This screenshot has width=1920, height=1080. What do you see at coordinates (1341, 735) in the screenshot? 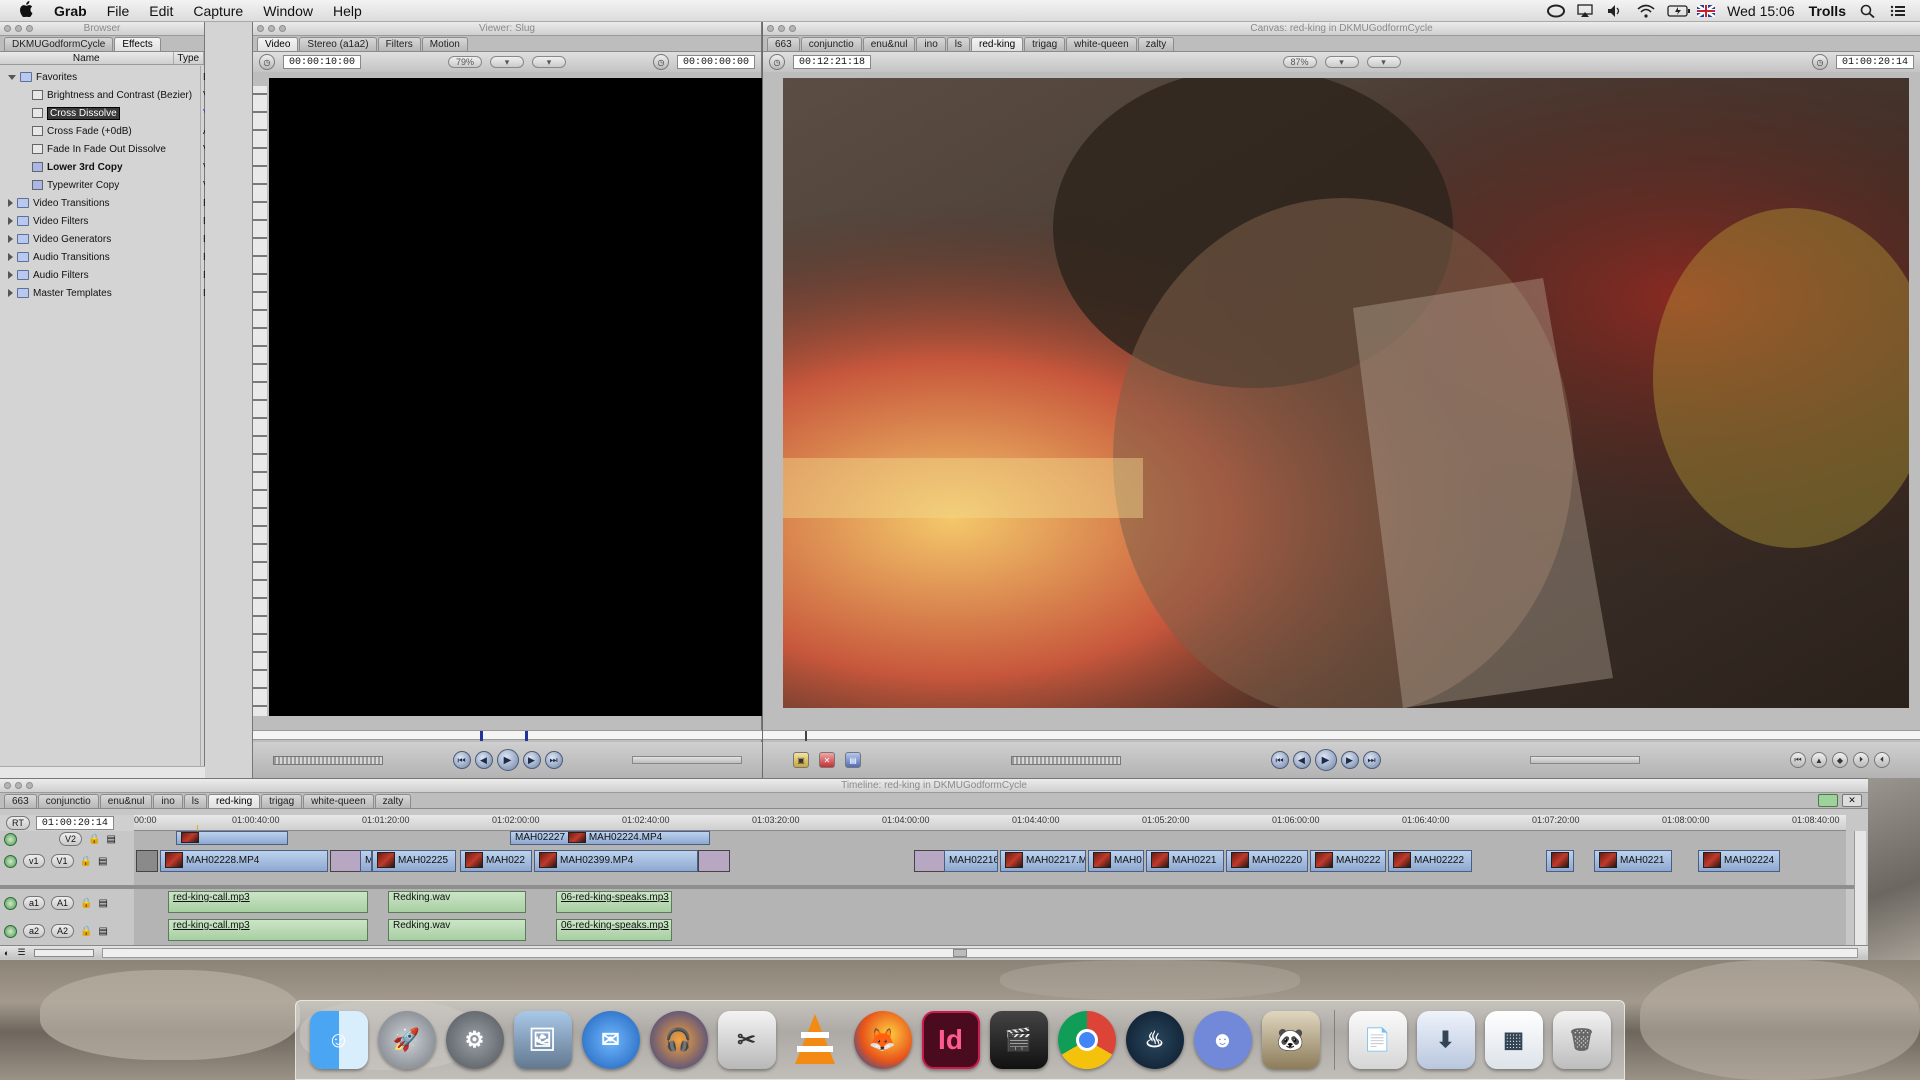
I see `canvas-scrubber` at bounding box center [1341, 735].